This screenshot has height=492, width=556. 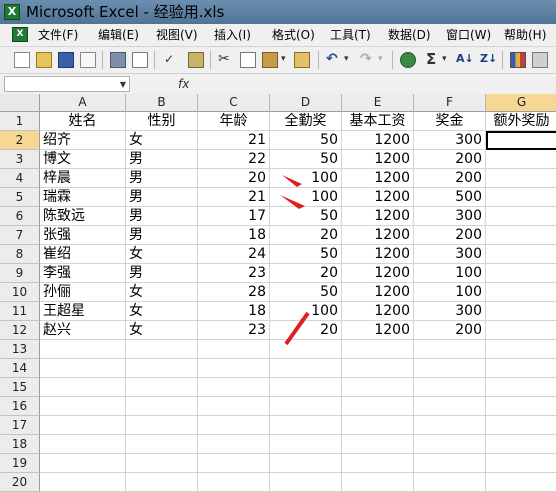 I want to click on row-header-13: 13, so click(x=20, y=349).